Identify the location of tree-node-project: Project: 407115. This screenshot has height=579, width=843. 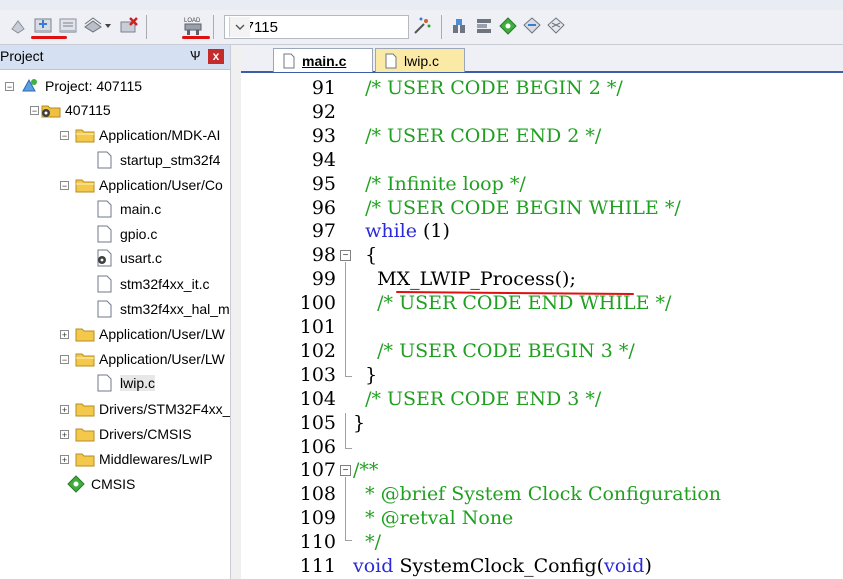
(81, 86).